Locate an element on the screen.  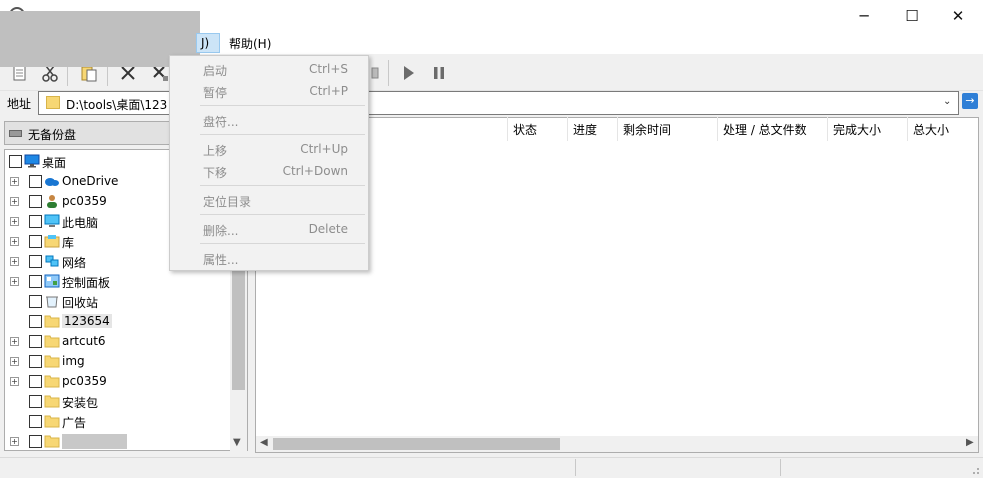
toolbar-separator is located at coordinates (388, 73).